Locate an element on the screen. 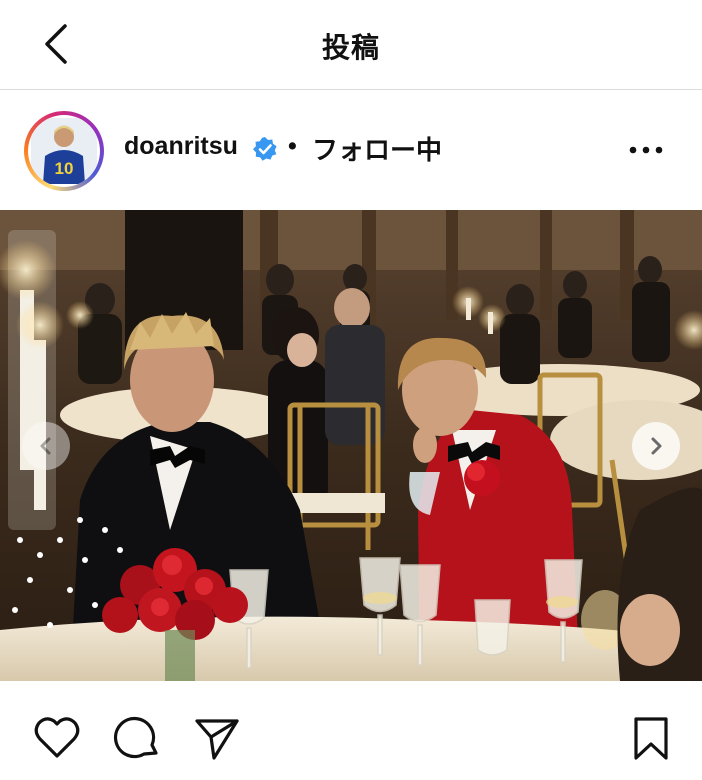 The width and height of the screenshot is (702, 780). save-button is located at coordinates (651, 738).